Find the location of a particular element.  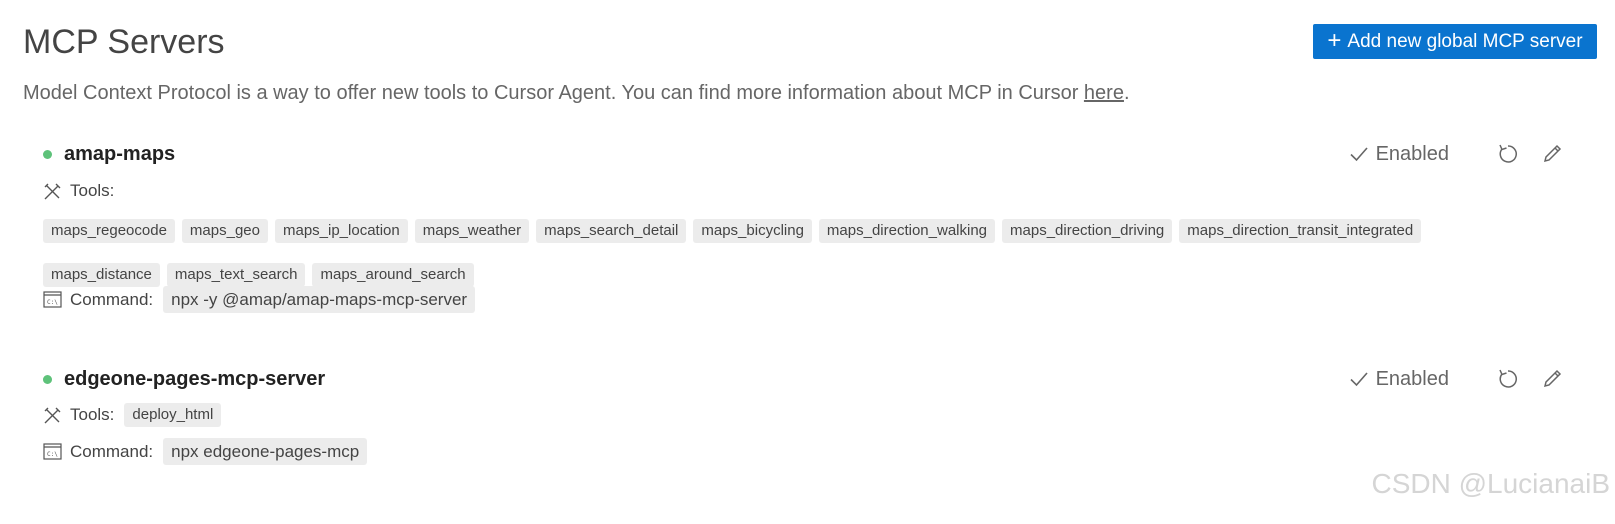

tool-chip: maps_ip_location is located at coordinates (341, 231).